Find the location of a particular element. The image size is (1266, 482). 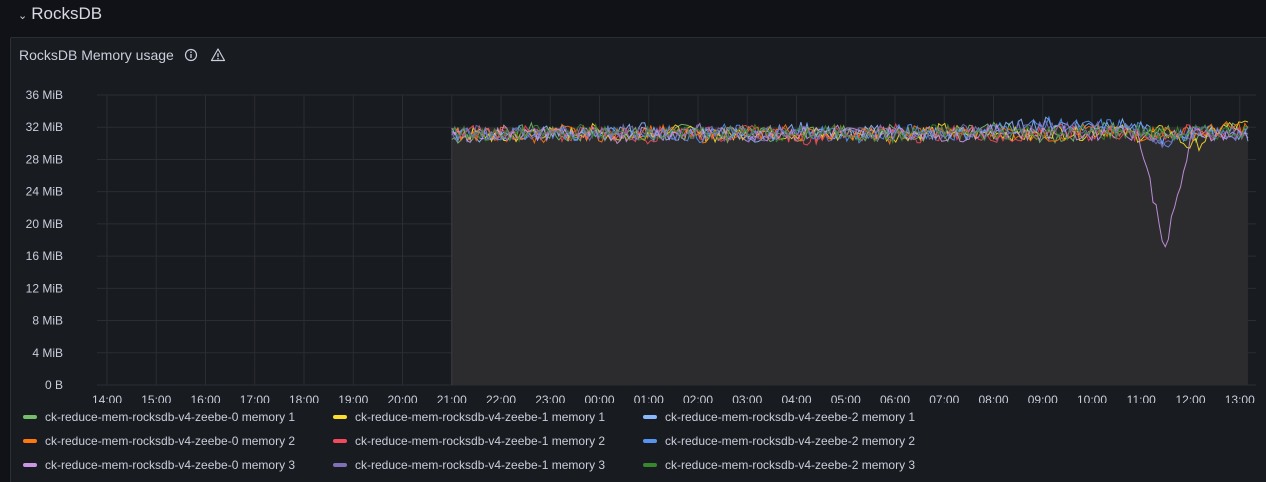

x-tick-label: 01:00 is located at coordinates (649, 398).